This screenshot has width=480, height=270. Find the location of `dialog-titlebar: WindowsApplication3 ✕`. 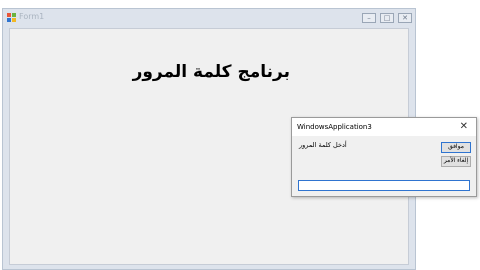

dialog-titlebar: WindowsApplication3 ✕ is located at coordinates (384, 127).